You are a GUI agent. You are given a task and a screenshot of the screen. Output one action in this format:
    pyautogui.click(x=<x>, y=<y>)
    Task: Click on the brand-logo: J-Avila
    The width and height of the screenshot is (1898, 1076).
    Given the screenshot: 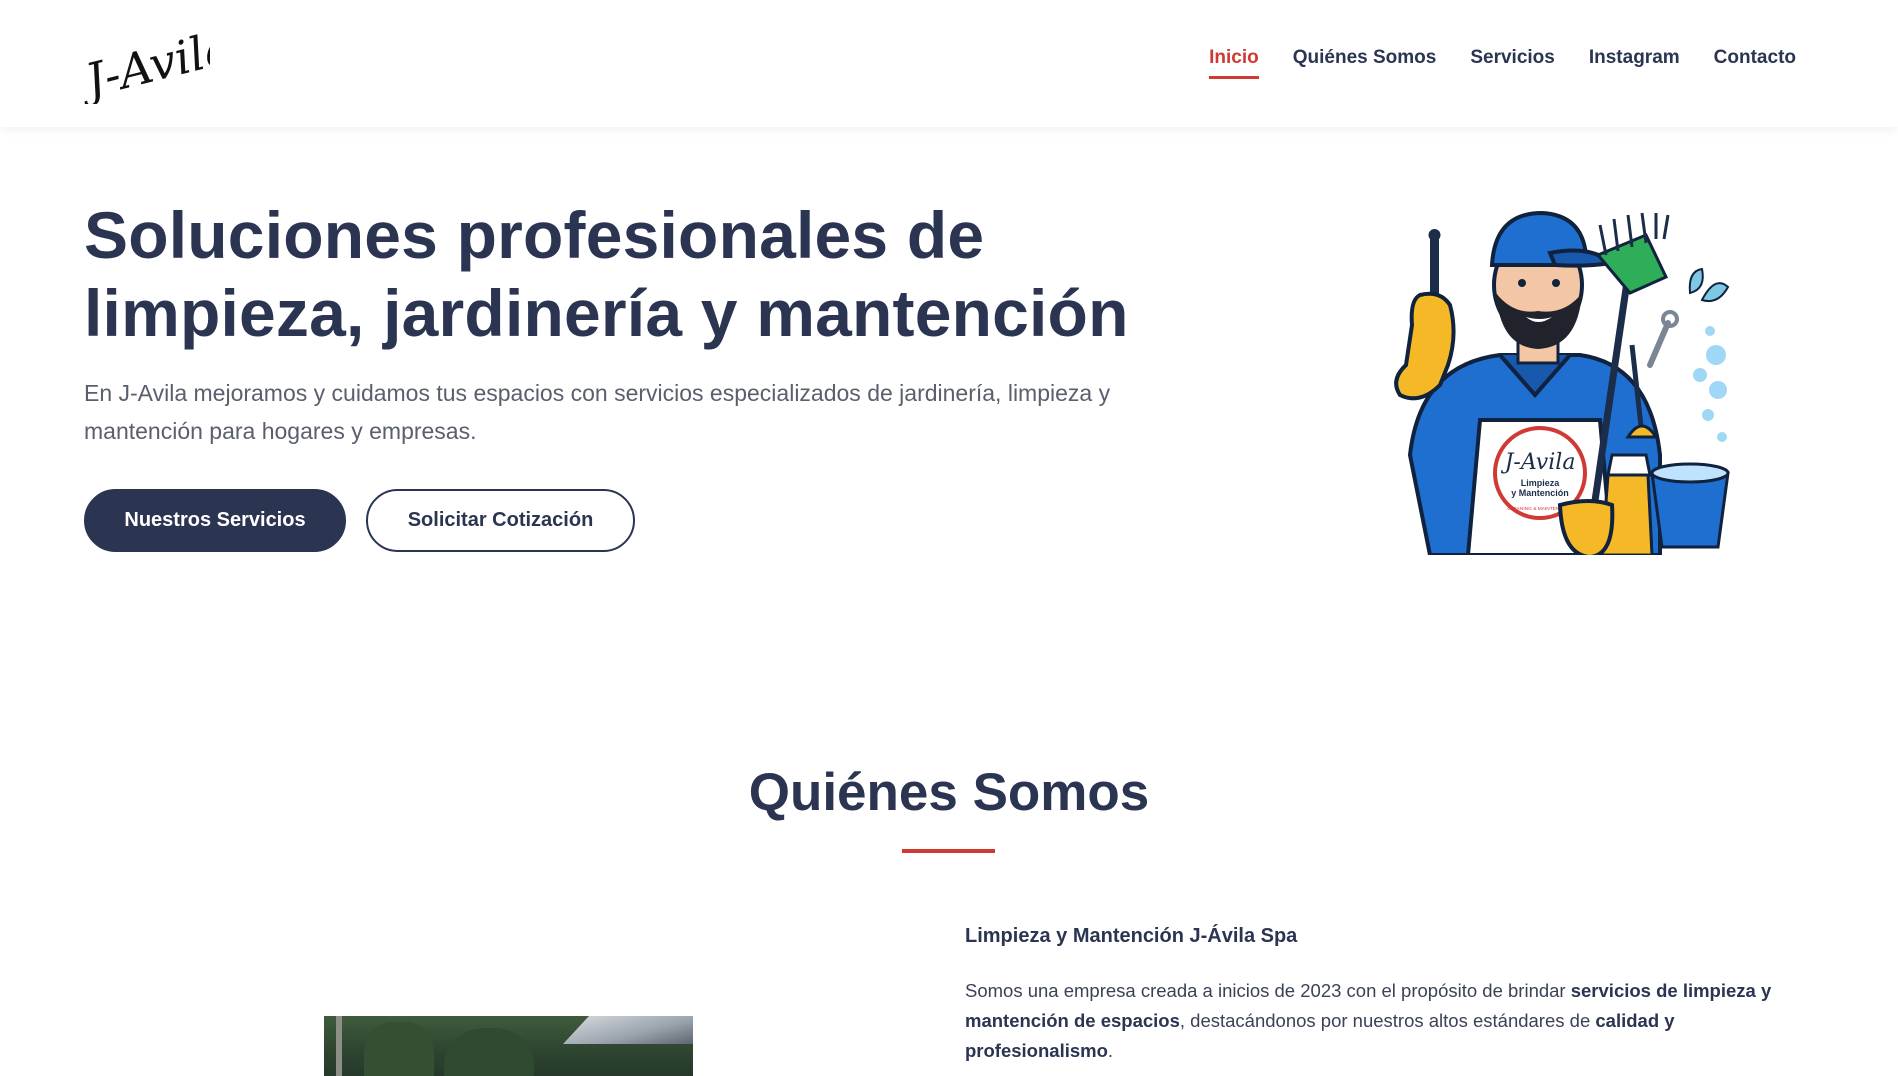 What is the action you would take?
    pyautogui.click(x=145, y=59)
    